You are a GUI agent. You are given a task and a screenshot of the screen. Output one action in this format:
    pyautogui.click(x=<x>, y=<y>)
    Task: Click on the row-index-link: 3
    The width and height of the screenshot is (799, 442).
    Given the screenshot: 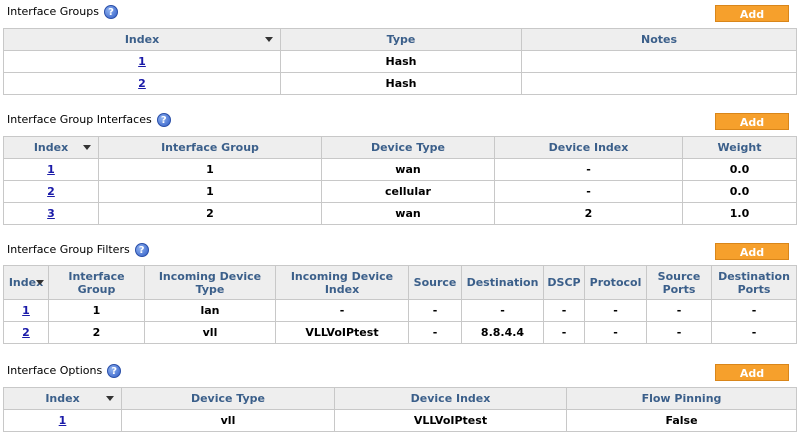 What is the action you would take?
    pyautogui.click(x=51, y=213)
    